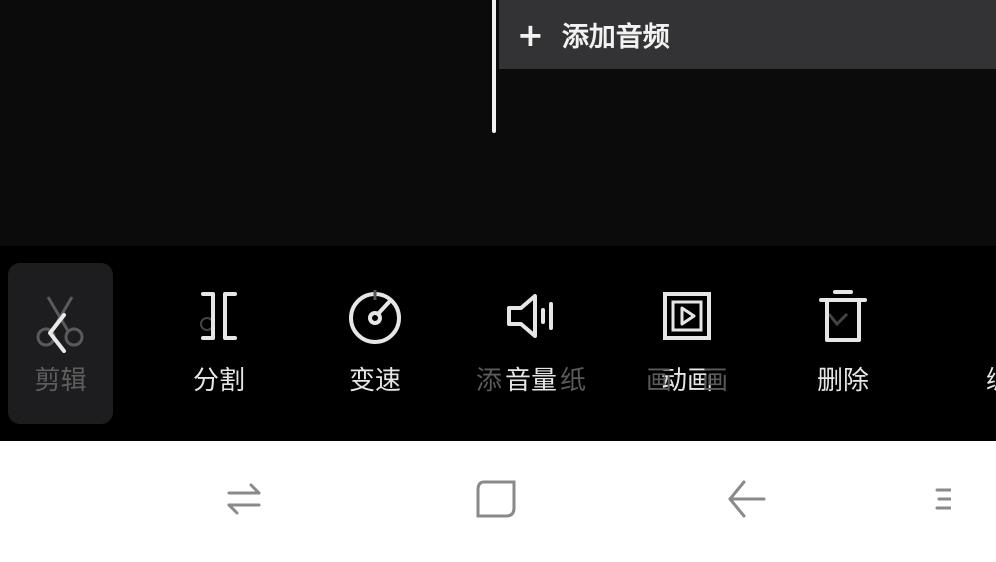  Describe the element at coordinates (530, 381) in the screenshot. I see `volume-label: 音量` at that location.